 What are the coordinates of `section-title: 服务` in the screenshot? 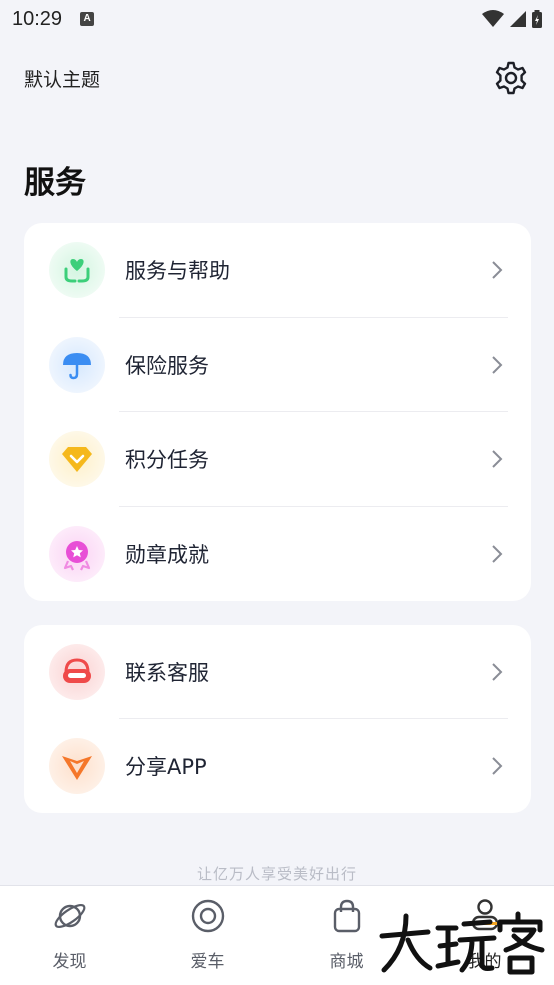 It's located at (55, 183).